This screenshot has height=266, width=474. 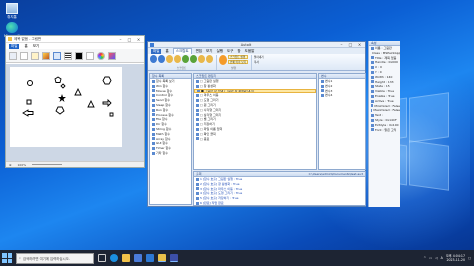 I want to click on tab-edit: 편집, so click(x=199, y=51).